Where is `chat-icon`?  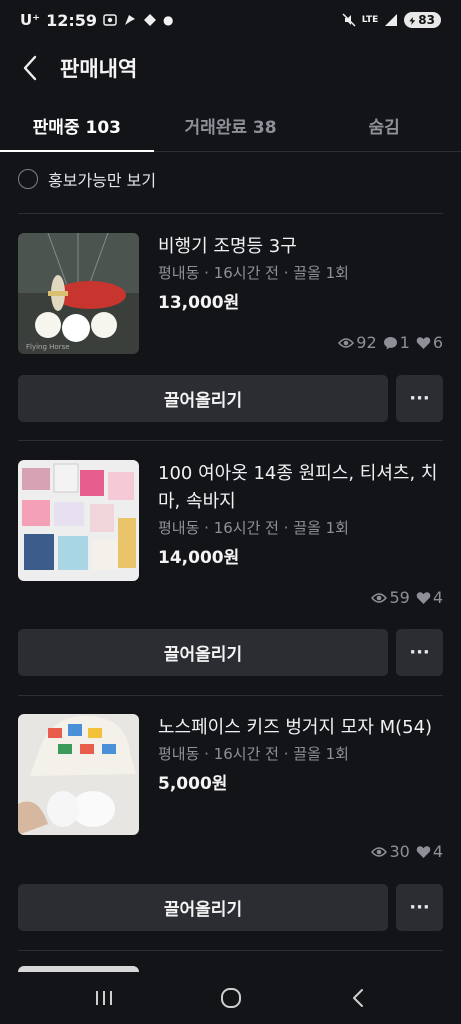 chat-icon is located at coordinates (390, 342).